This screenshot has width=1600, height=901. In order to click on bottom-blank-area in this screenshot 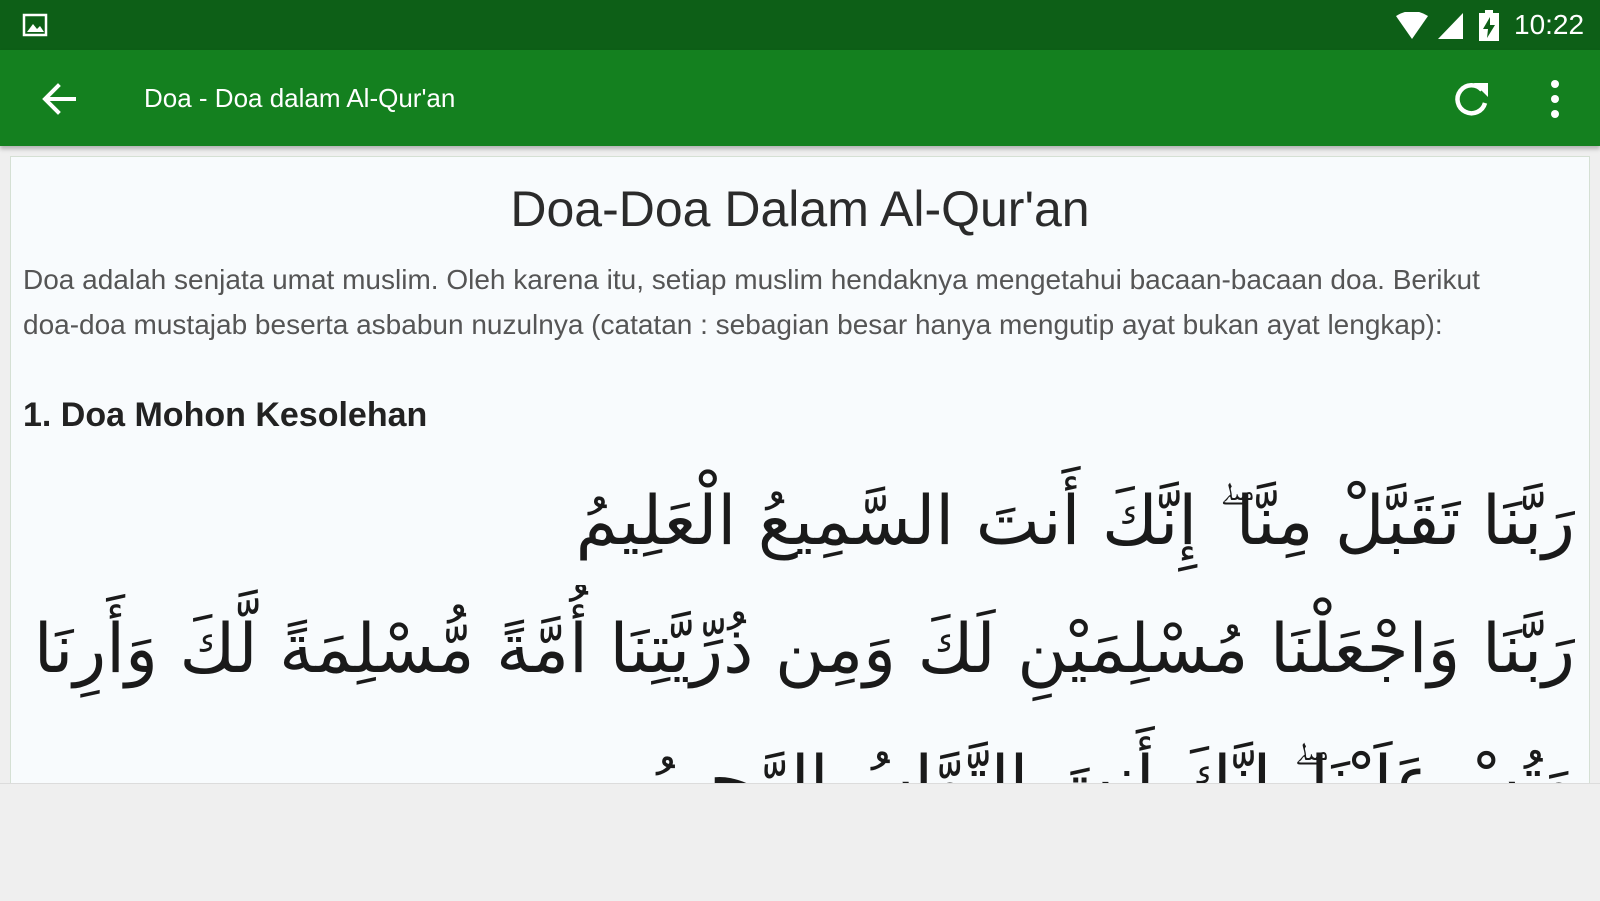, I will do `click(800, 842)`.